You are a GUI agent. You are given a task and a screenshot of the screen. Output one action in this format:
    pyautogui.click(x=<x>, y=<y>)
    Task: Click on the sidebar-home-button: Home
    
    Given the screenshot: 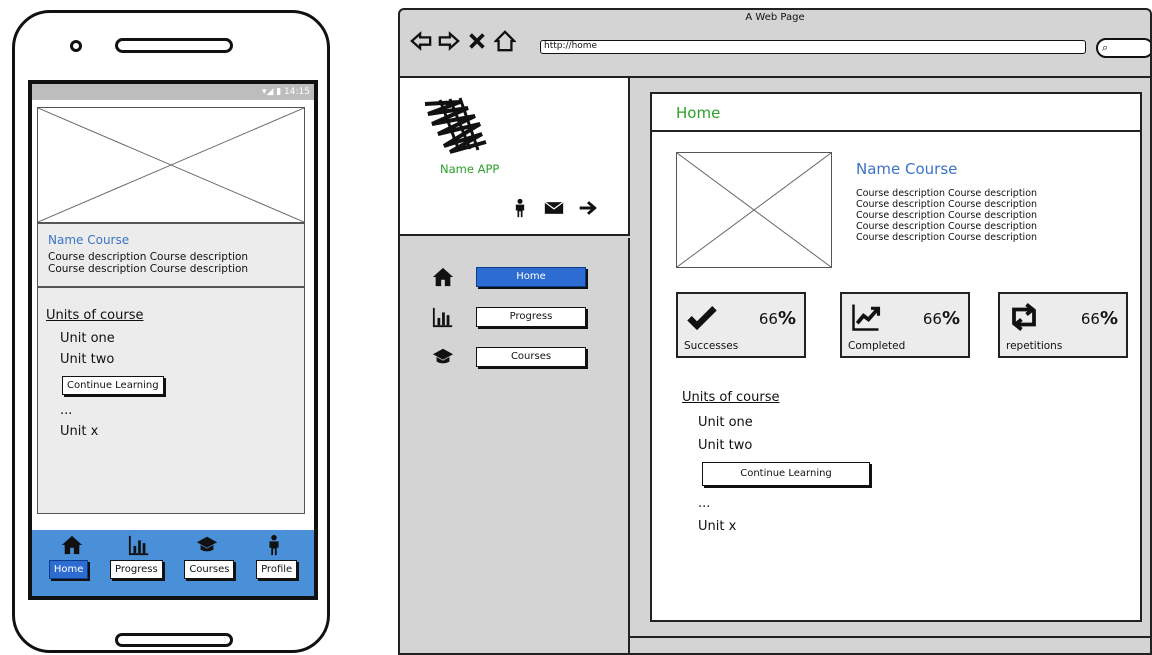 What is the action you would take?
    pyautogui.click(x=531, y=277)
    